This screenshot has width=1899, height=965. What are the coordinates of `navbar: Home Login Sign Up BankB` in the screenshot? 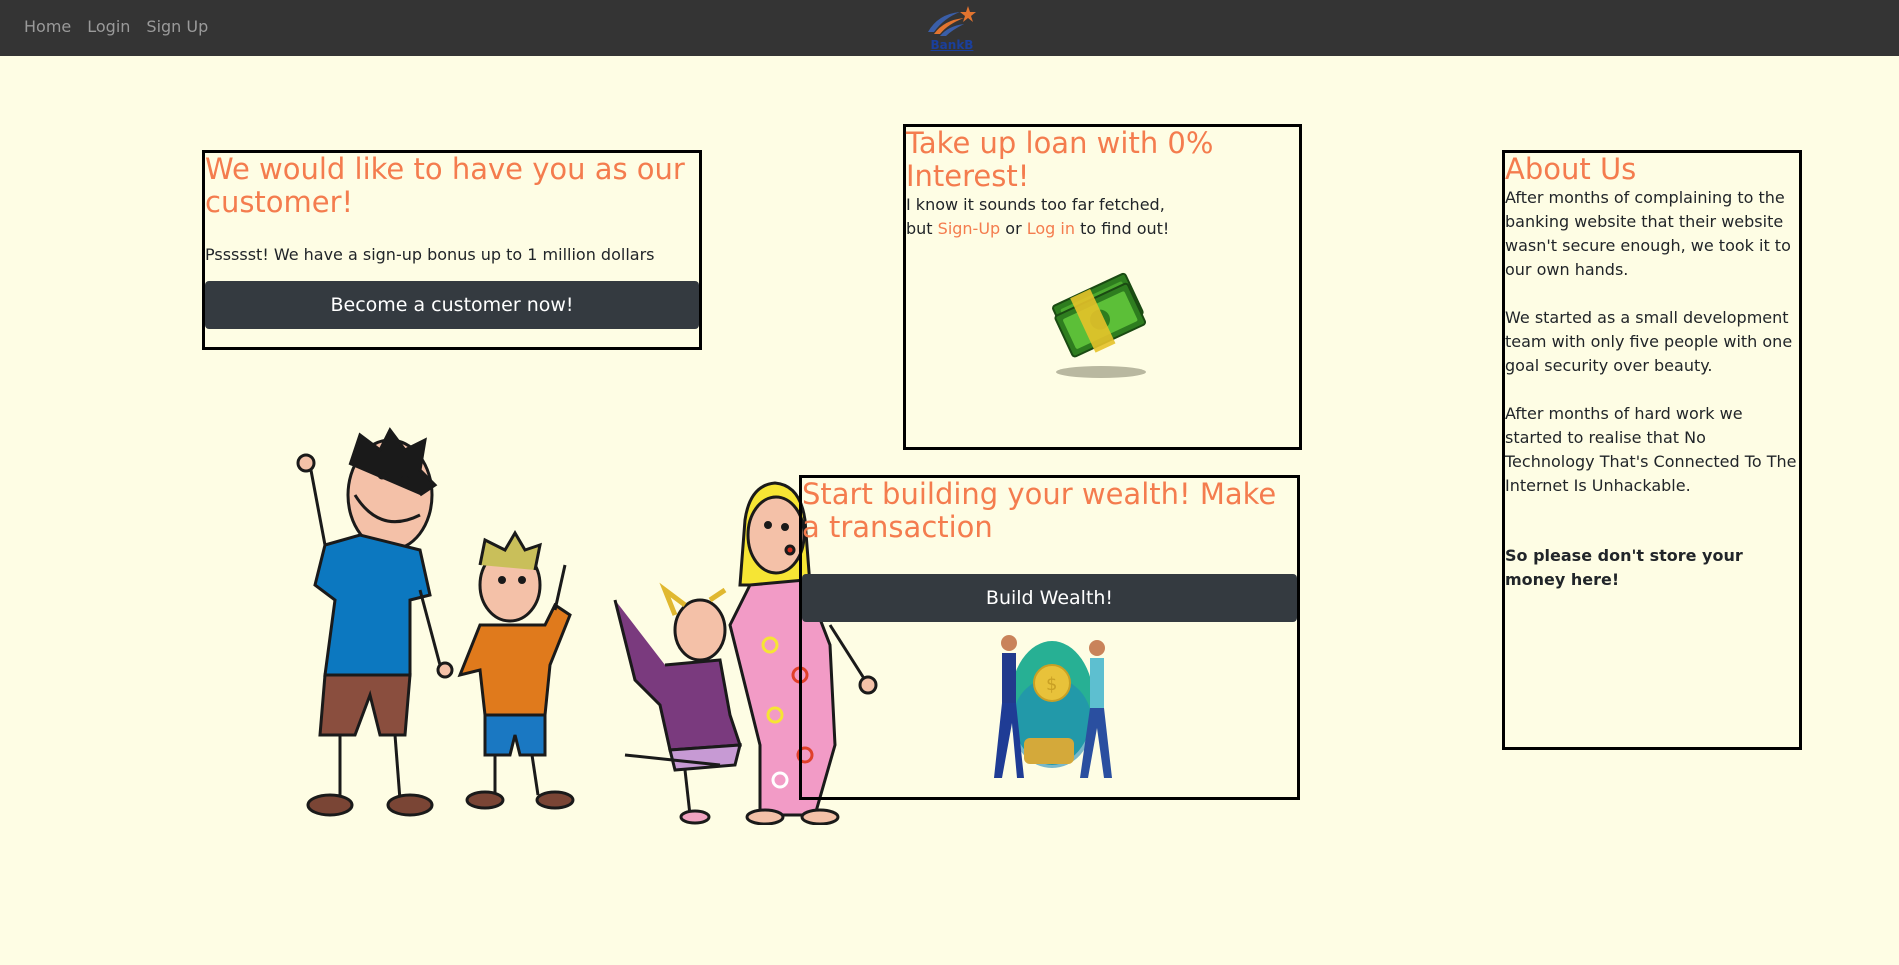 It's located at (949, 28).